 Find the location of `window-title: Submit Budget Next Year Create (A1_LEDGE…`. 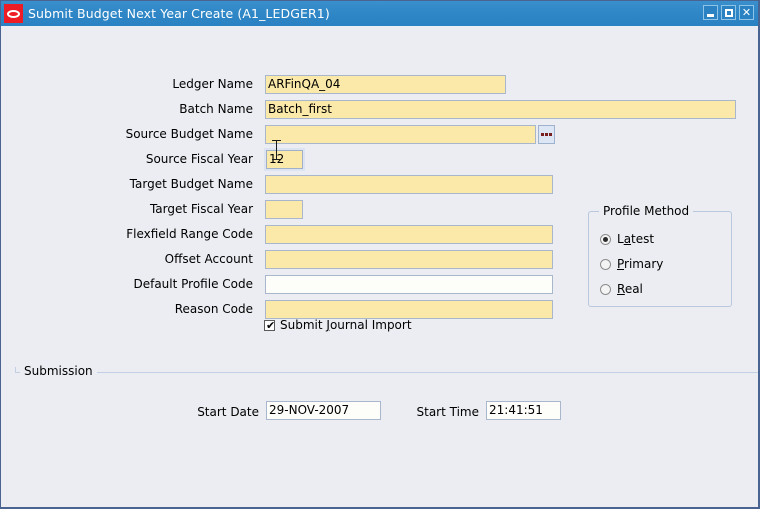

window-title: Submit Budget Next Year Create (A1_LEDGE… is located at coordinates (179, 13).